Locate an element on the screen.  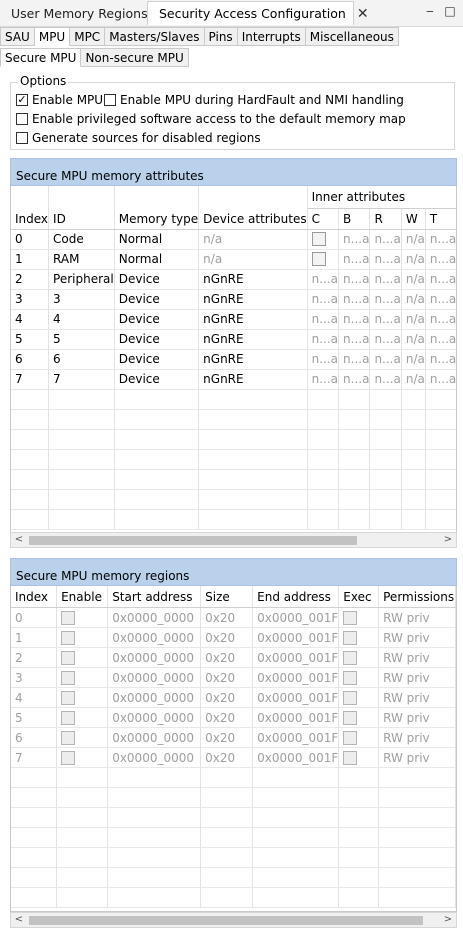
attribute-row: 44DevicenGnREn...an...an...an/an...an is located at coordinates (233, 319).